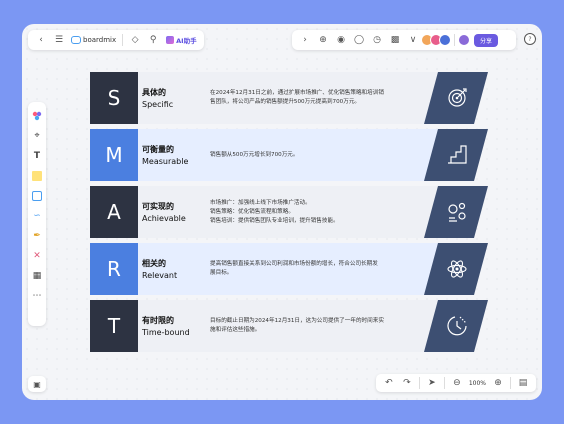 This screenshot has width=564, height=424. I want to click on row-title: 可实现的 Achievable, so click(172, 212).